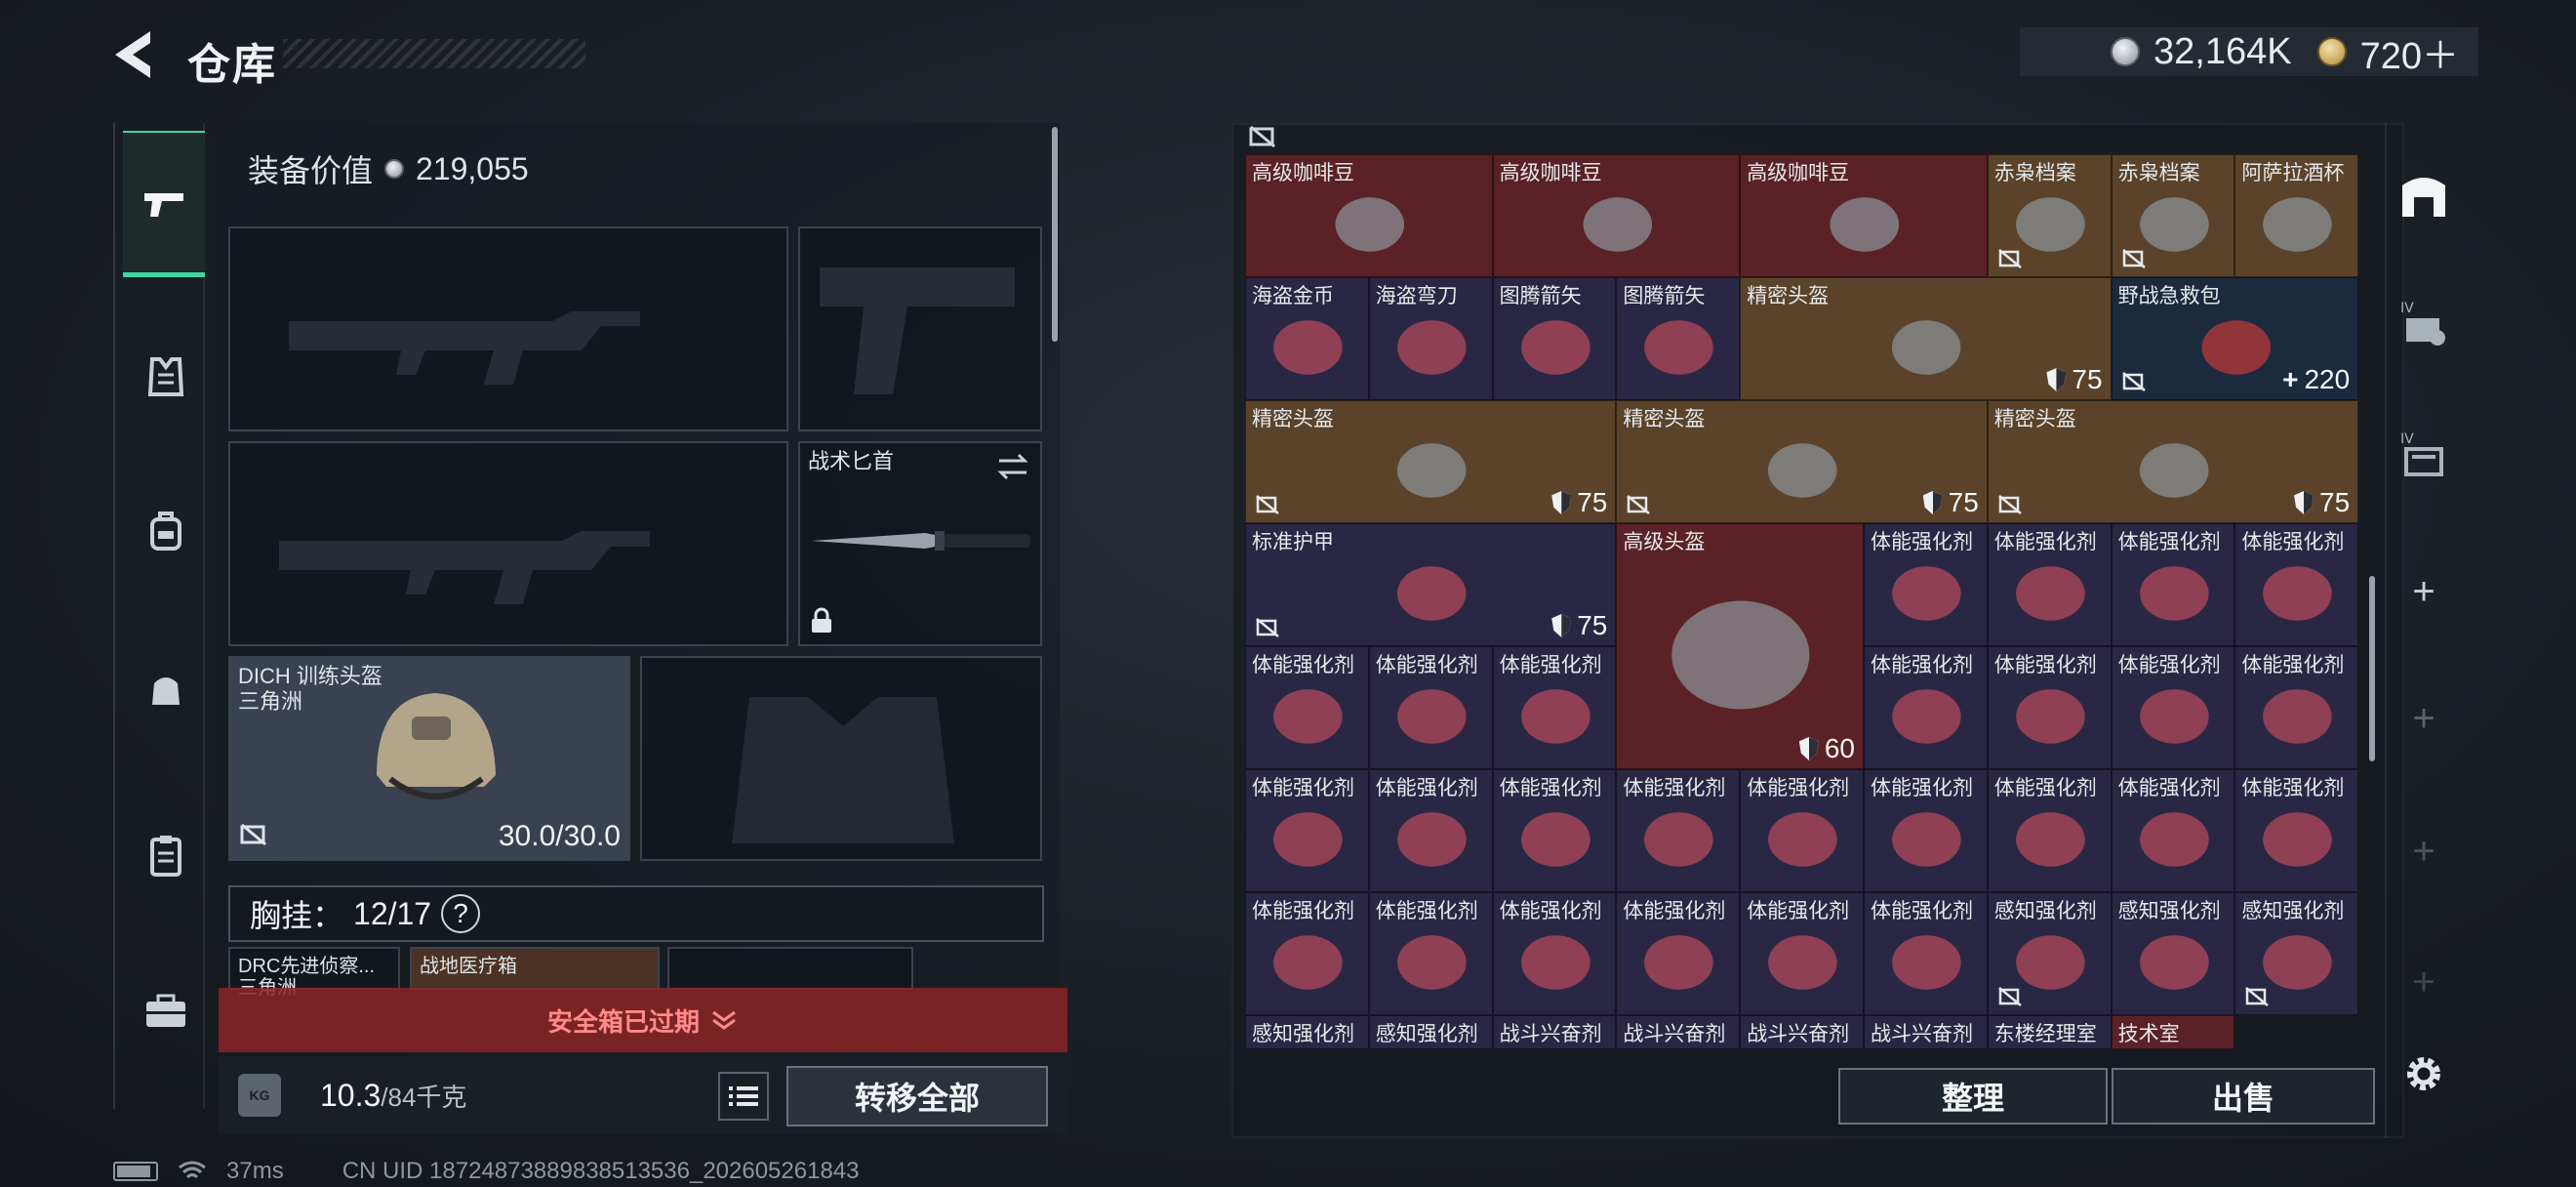 The image size is (2576, 1187). Describe the element at coordinates (461, 913) in the screenshot. I see `help-icon: ?` at that location.